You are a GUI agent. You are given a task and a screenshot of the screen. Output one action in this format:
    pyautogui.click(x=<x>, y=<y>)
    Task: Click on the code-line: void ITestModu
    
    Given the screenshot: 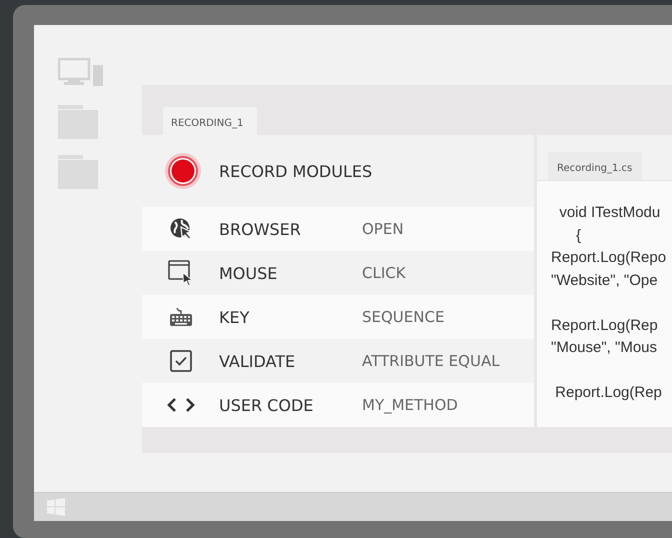 What is the action you would take?
    pyautogui.click(x=609, y=212)
    